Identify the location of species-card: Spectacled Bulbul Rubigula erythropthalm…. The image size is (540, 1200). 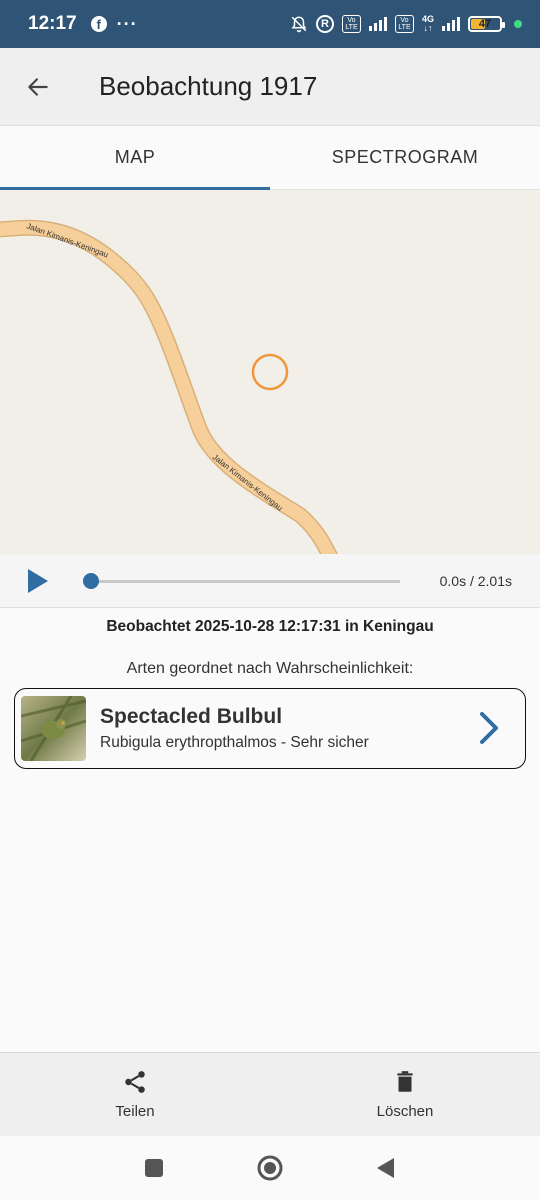
(270, 728).